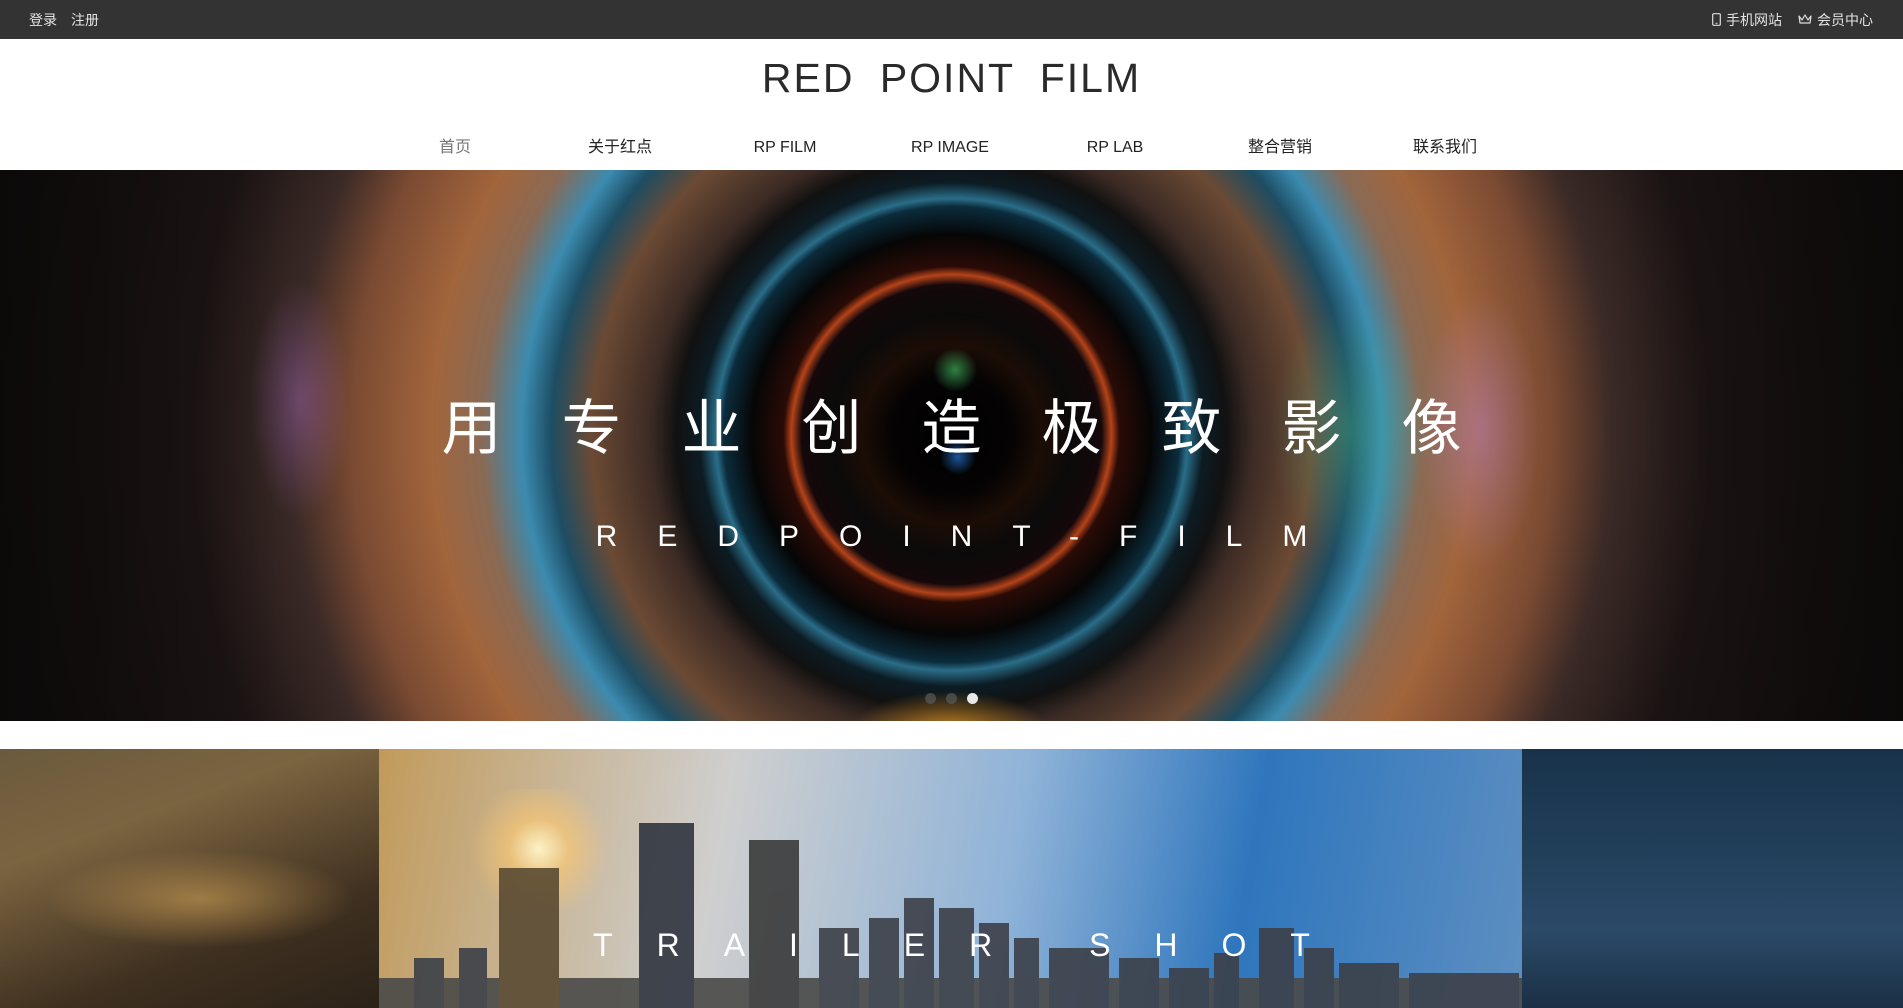  What do you see at coordinates (1445, 148) in the screenshot?
I see `nav-item-contact: 联系我们` at bounding box center [1445, 148].